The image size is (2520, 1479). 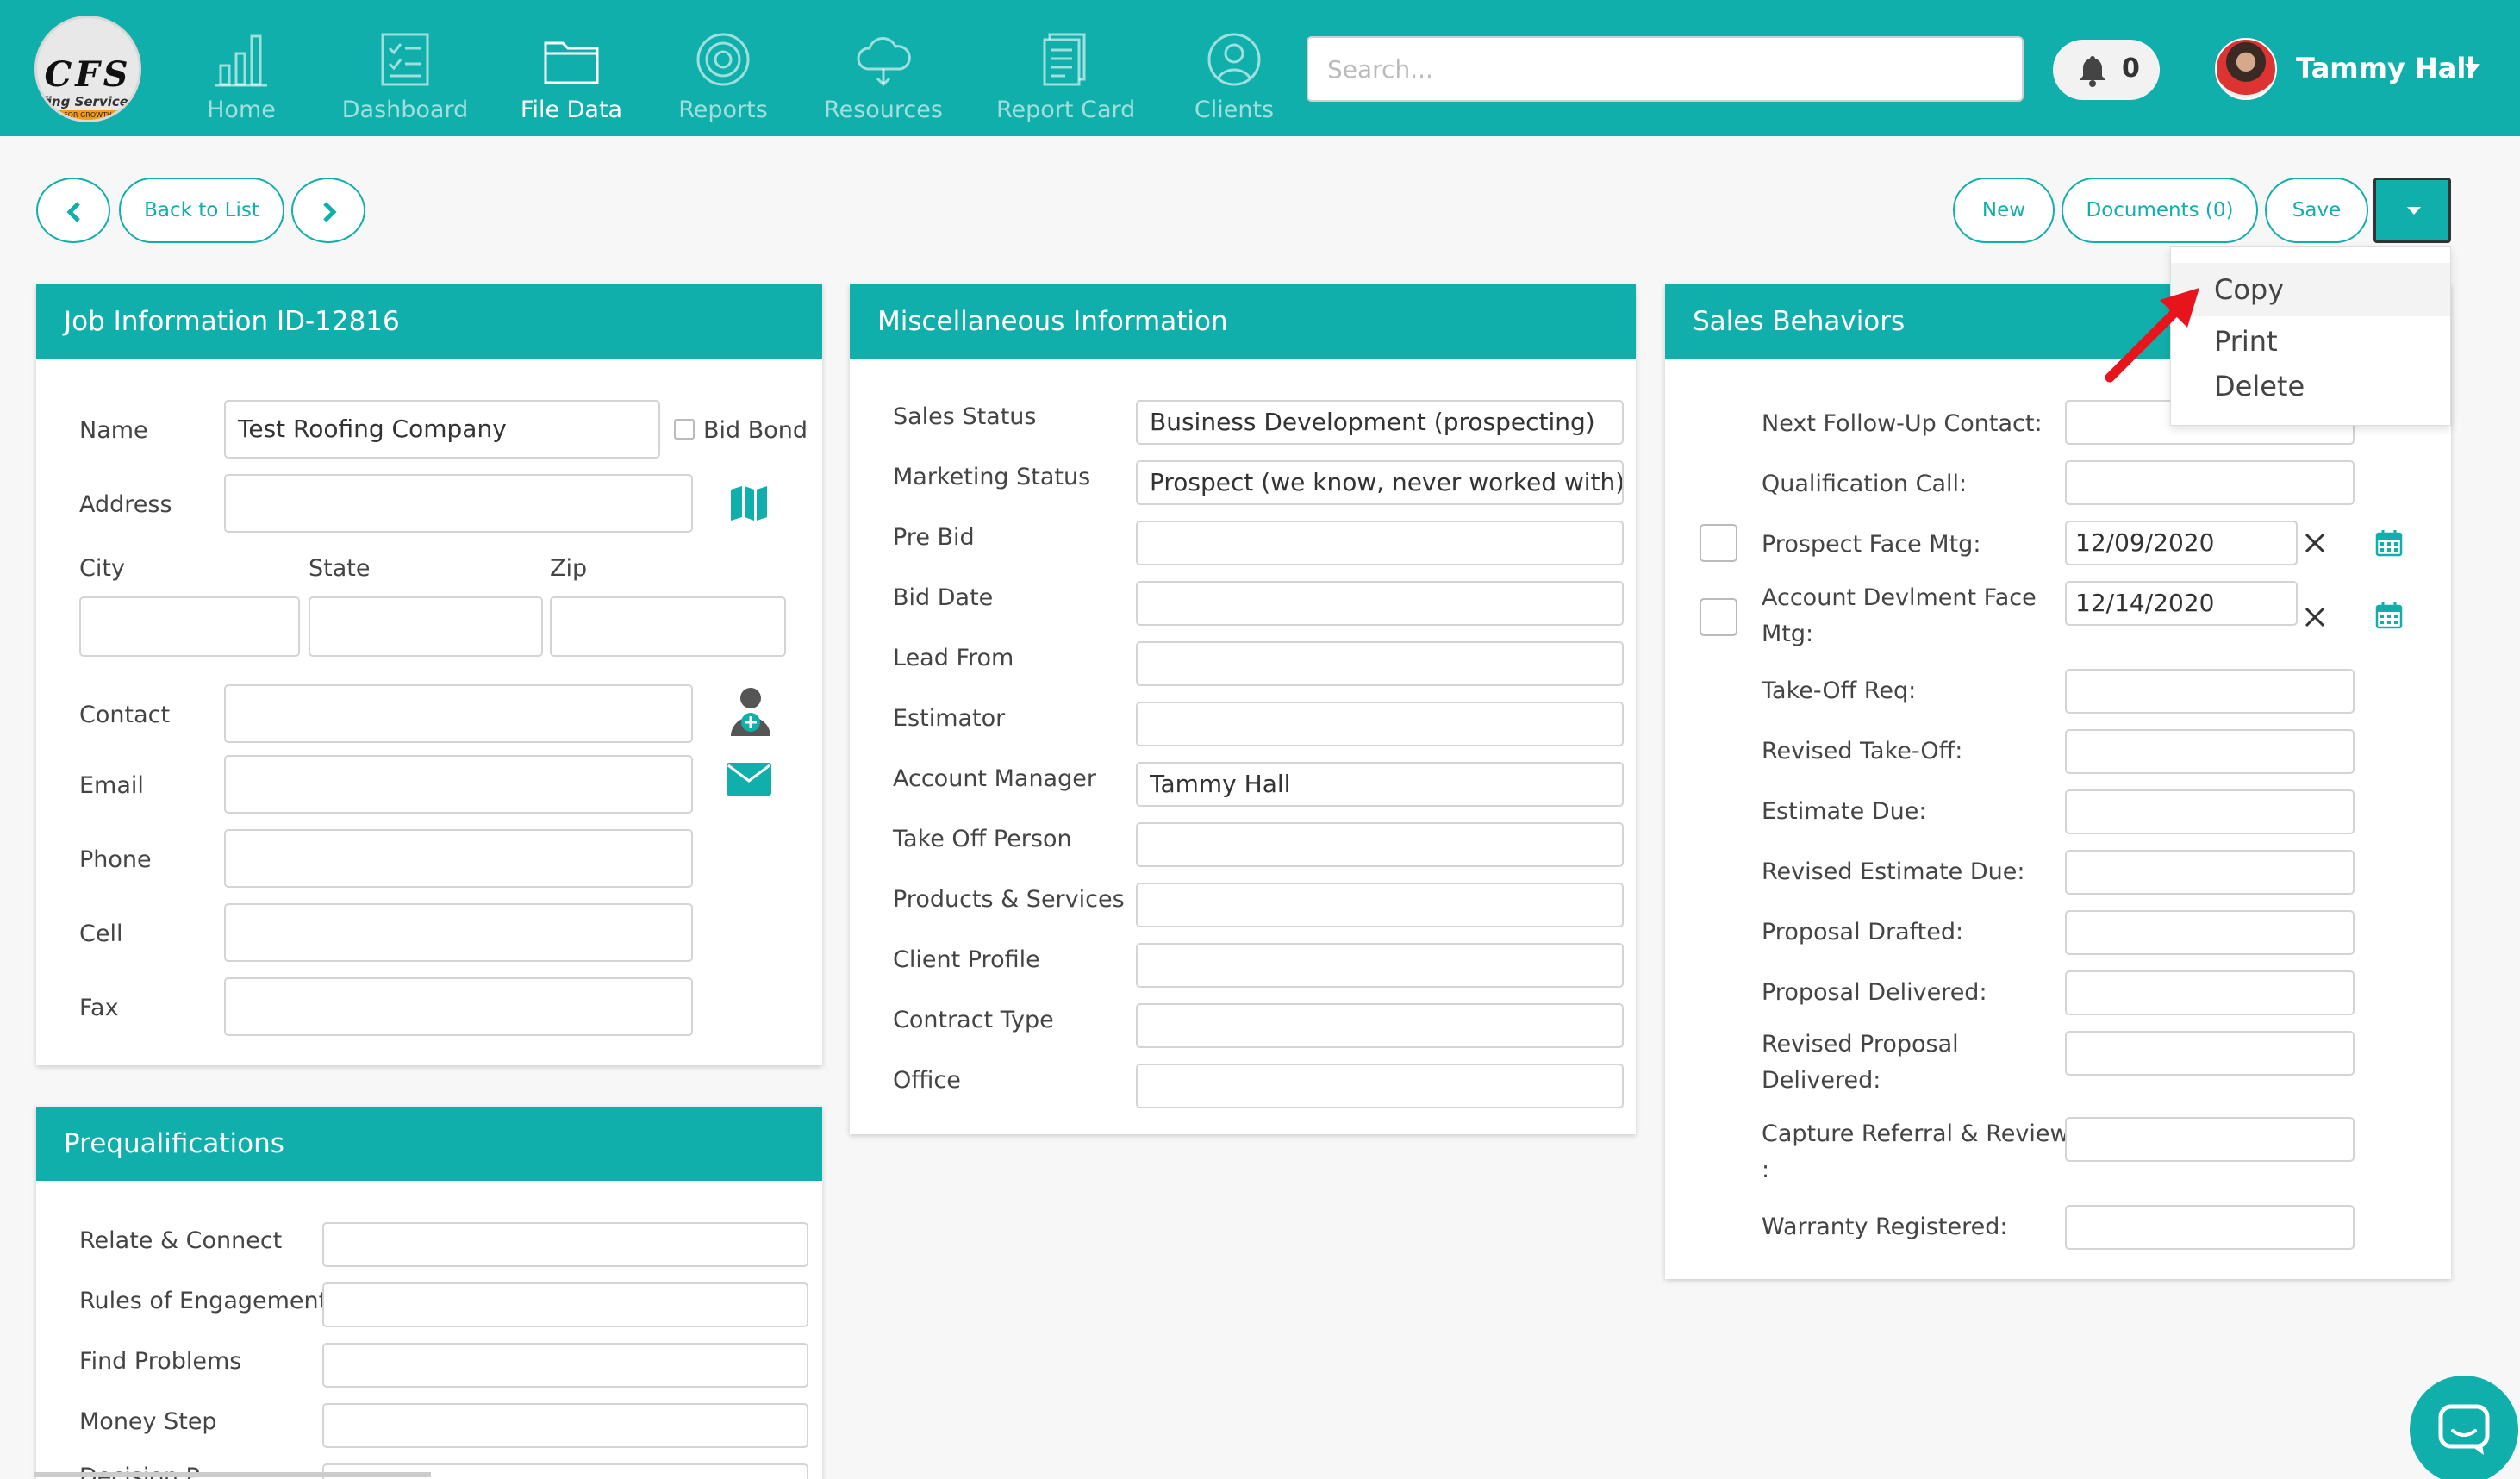 I want to click on previous-record-button, so click(x=73, y=210).